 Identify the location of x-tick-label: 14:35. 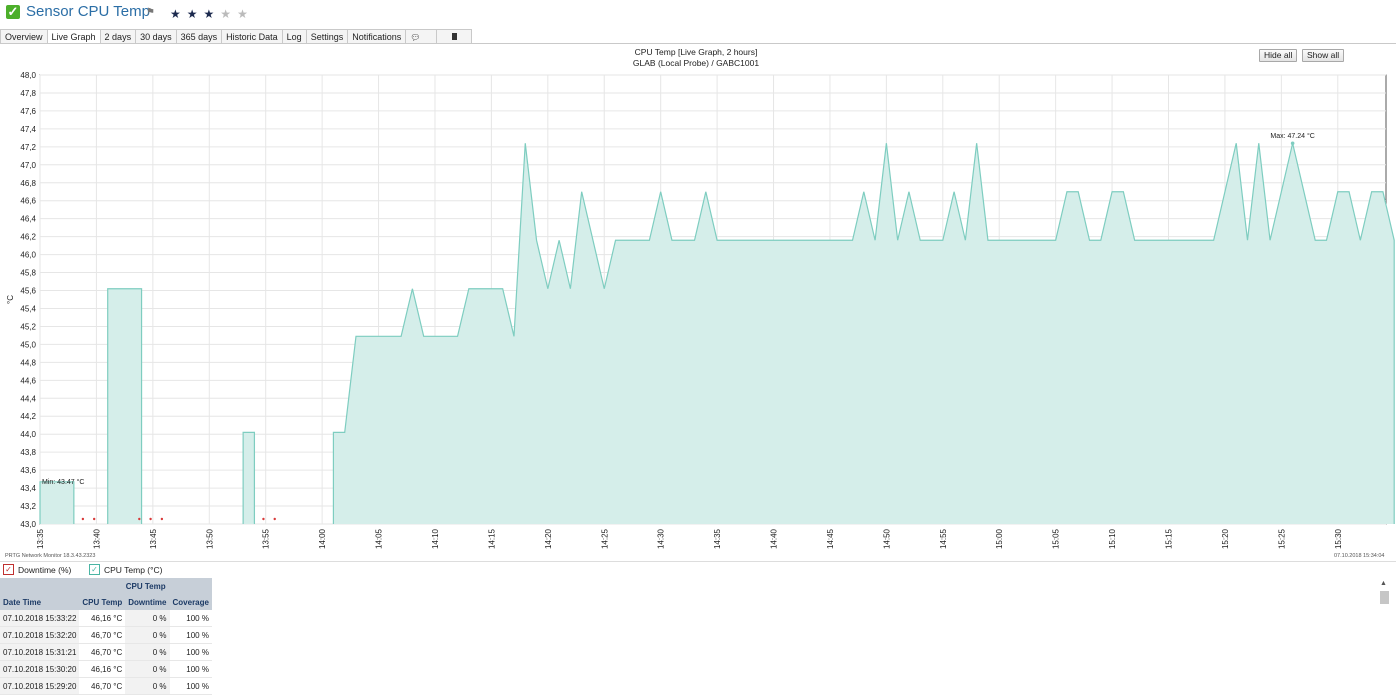
(717, 538).